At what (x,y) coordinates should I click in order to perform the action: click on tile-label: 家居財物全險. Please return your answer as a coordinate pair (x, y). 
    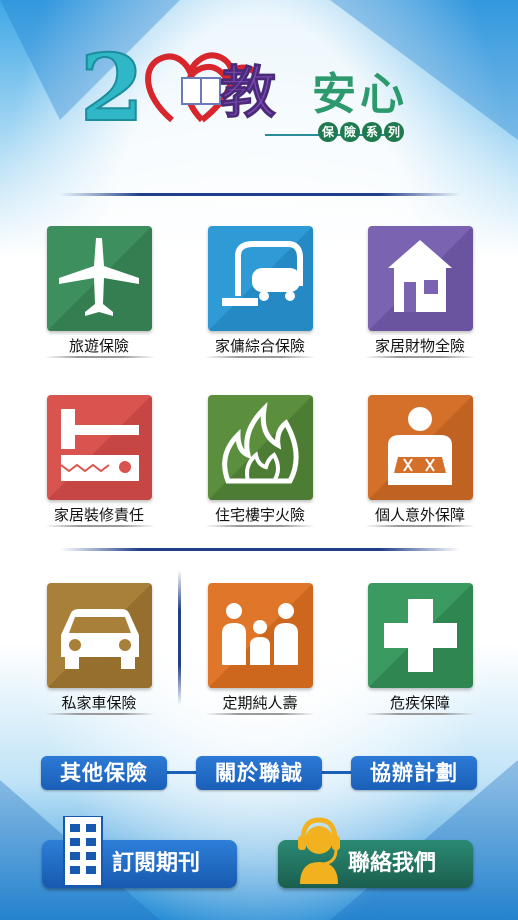
    Looking at the image, I should click on (419, 346).